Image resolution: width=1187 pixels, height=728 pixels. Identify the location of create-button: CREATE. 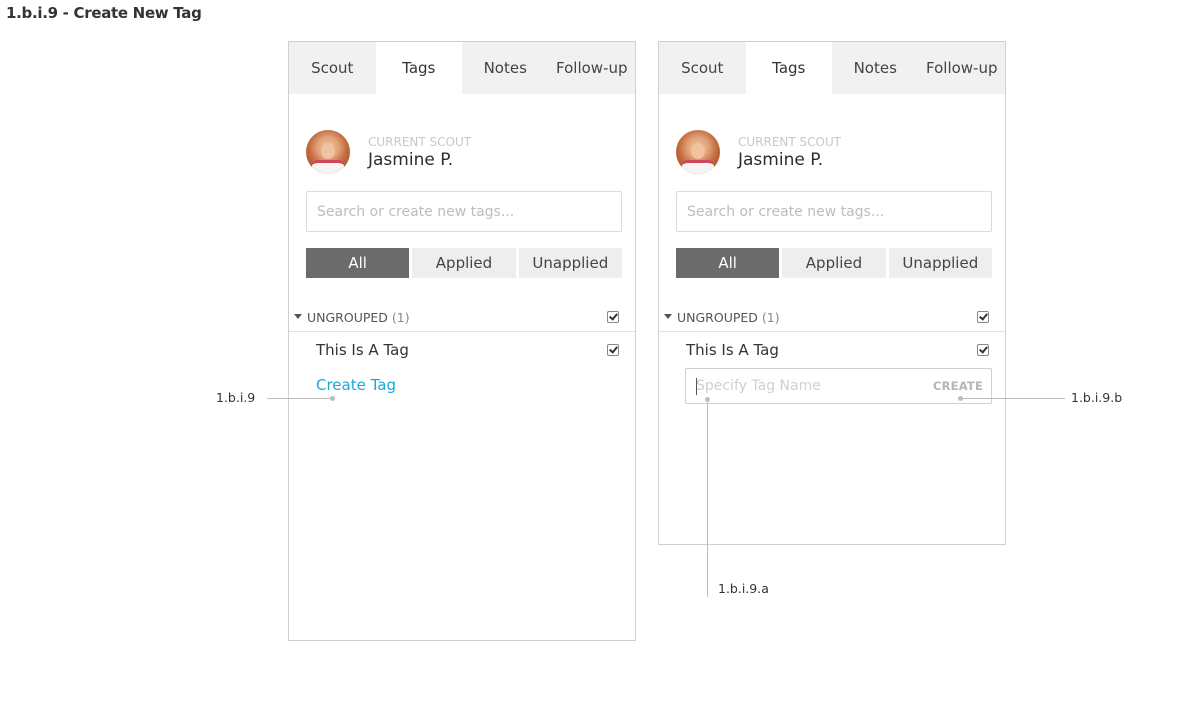
(958, 386).